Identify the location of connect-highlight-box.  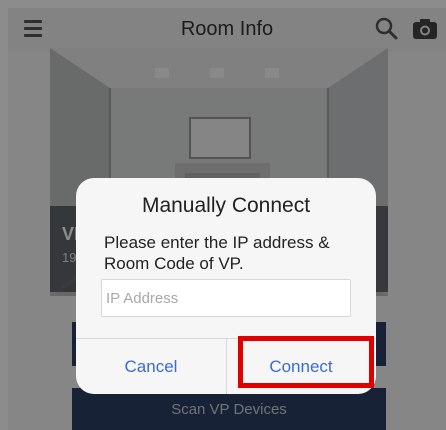
(306, 362).